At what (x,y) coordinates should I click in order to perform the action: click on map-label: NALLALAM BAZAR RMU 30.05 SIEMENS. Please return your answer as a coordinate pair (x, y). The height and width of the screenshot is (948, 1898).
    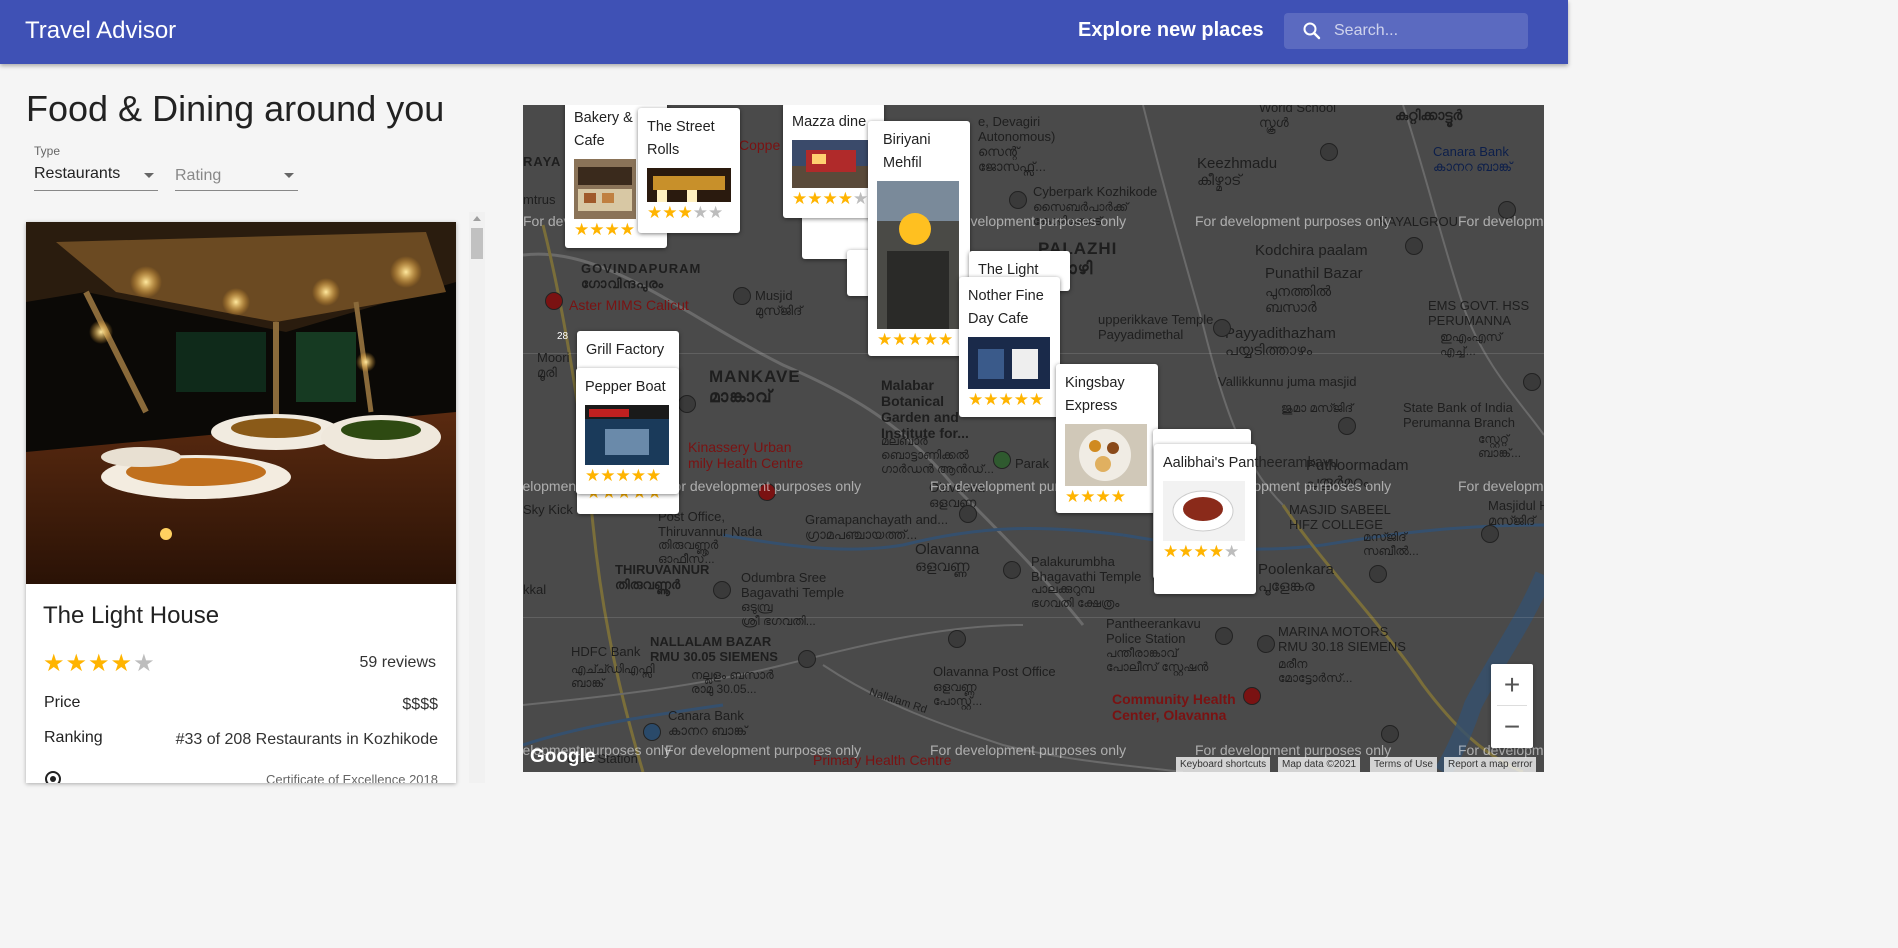
    Looking at the image, I should click on (714, 649).